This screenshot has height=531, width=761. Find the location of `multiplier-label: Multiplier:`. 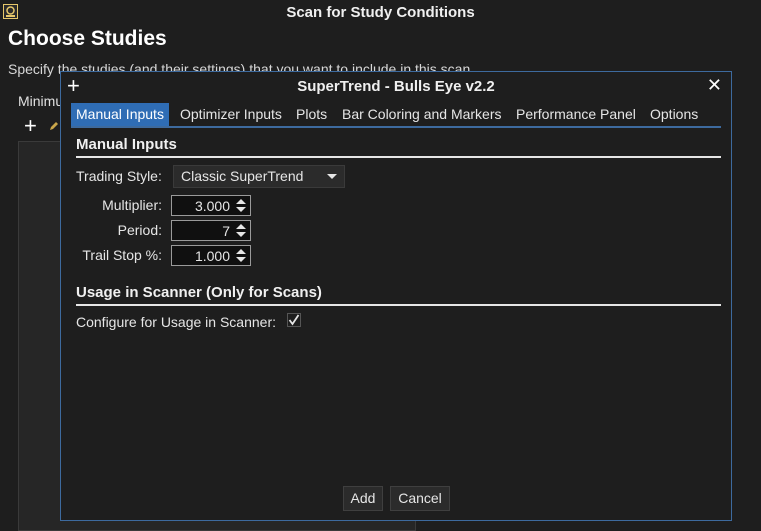

multiplier-label: Multiplier: is located at coordinates (132, 205).